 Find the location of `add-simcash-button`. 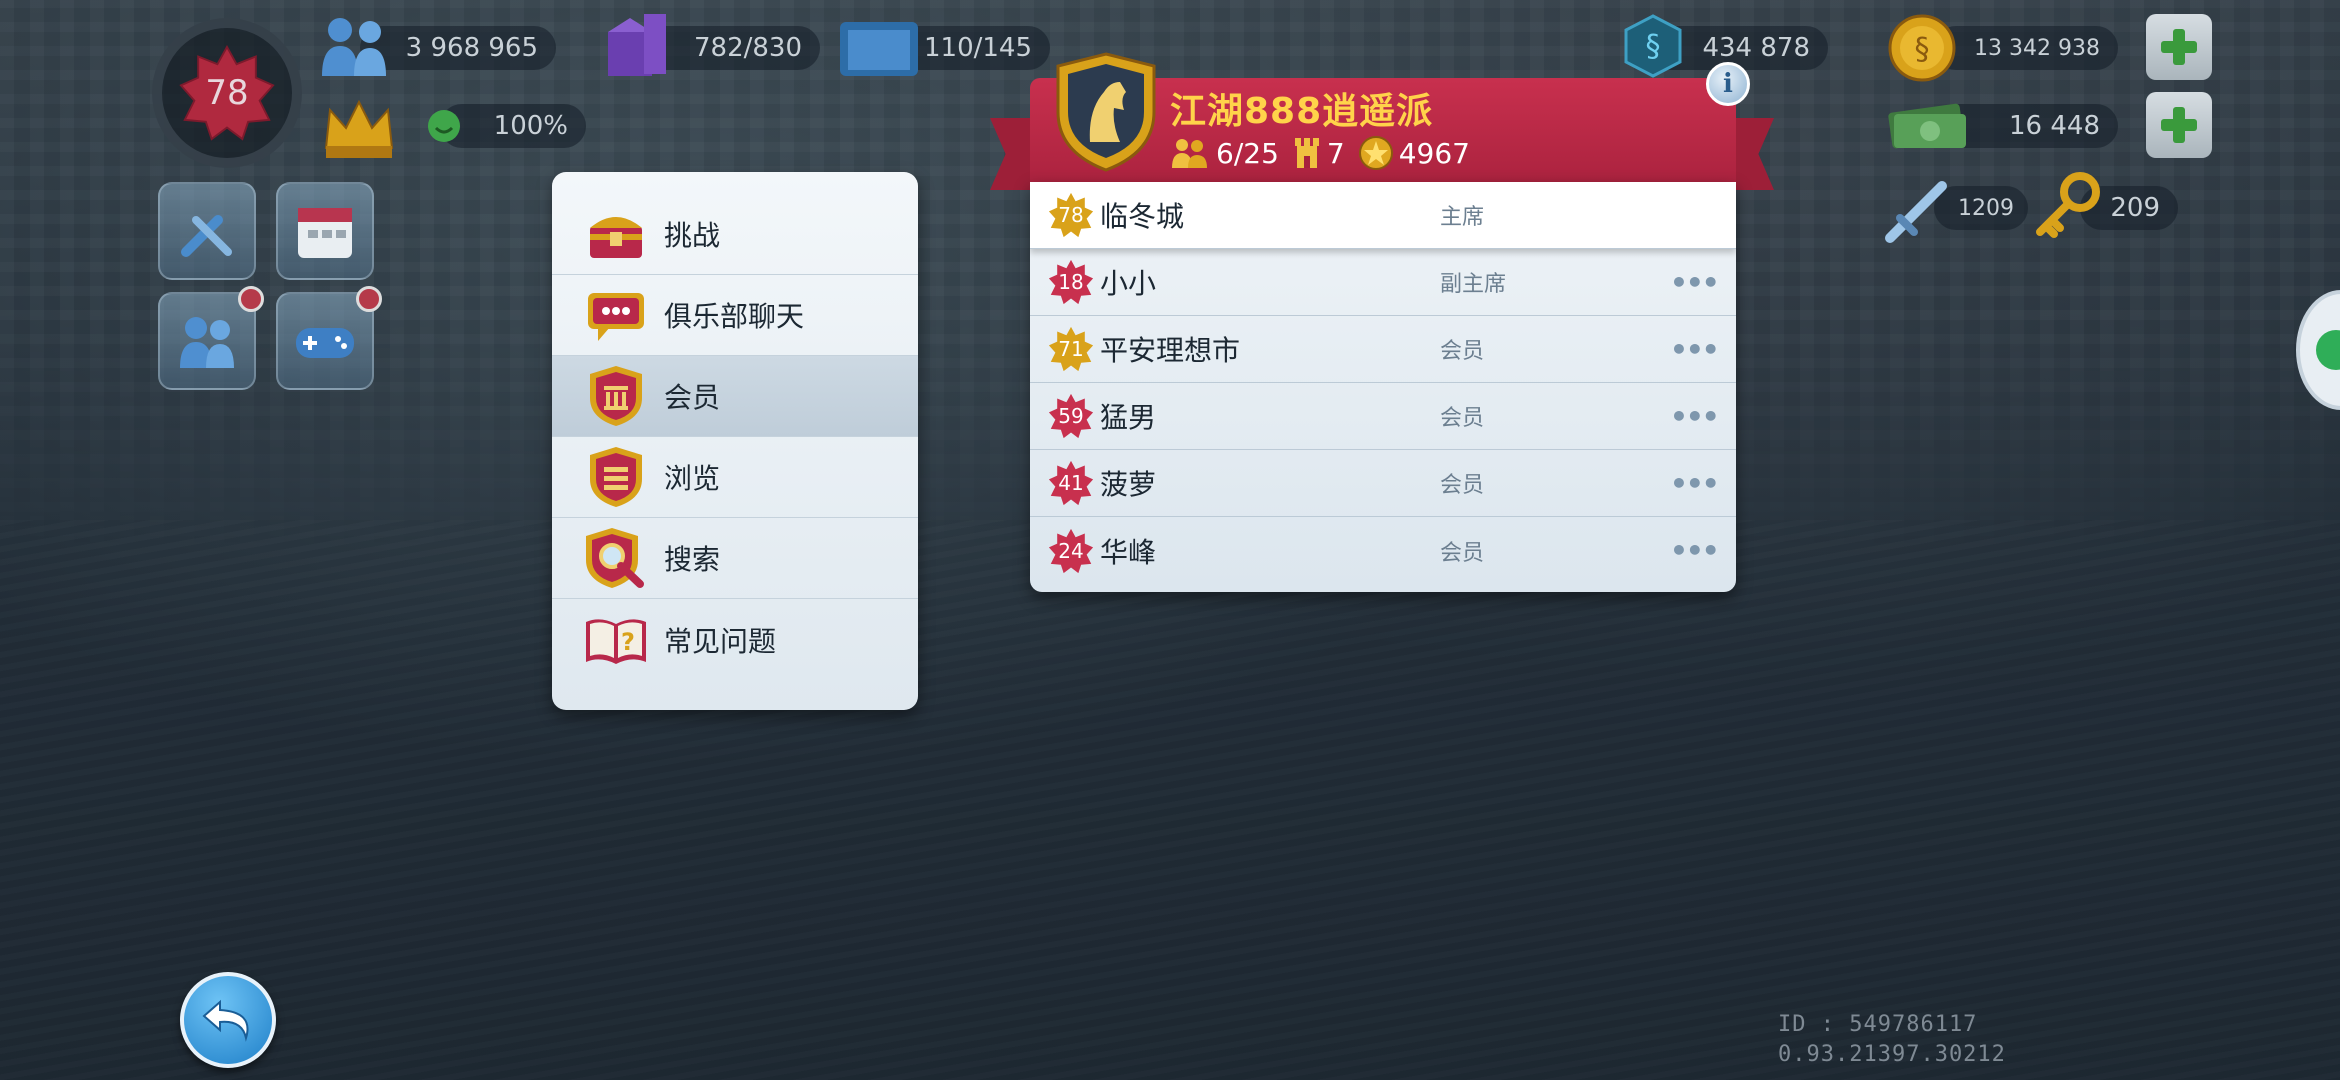

add-simcash-button is located at coordinates (2179, 125).